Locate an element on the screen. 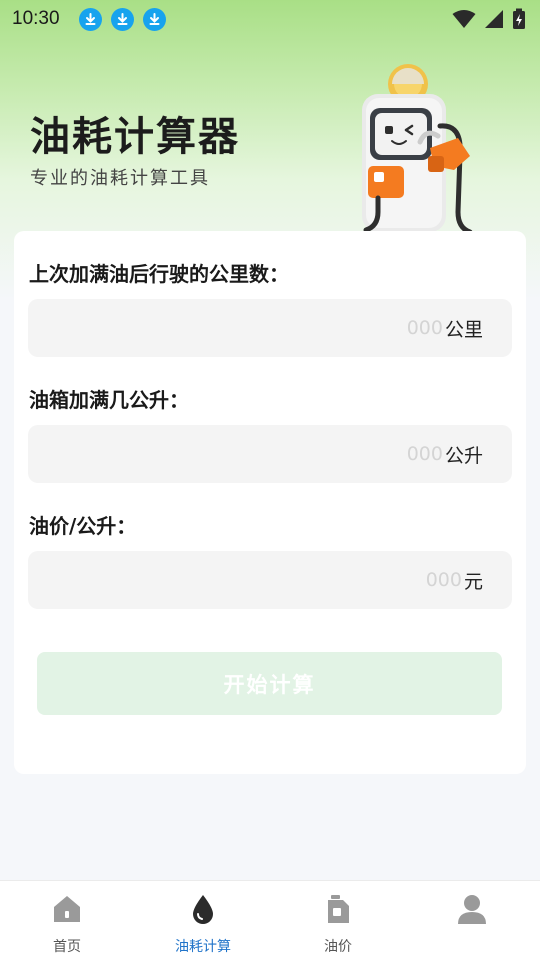  page-title: 油耗计算器 is located at coordinates (135, 137).